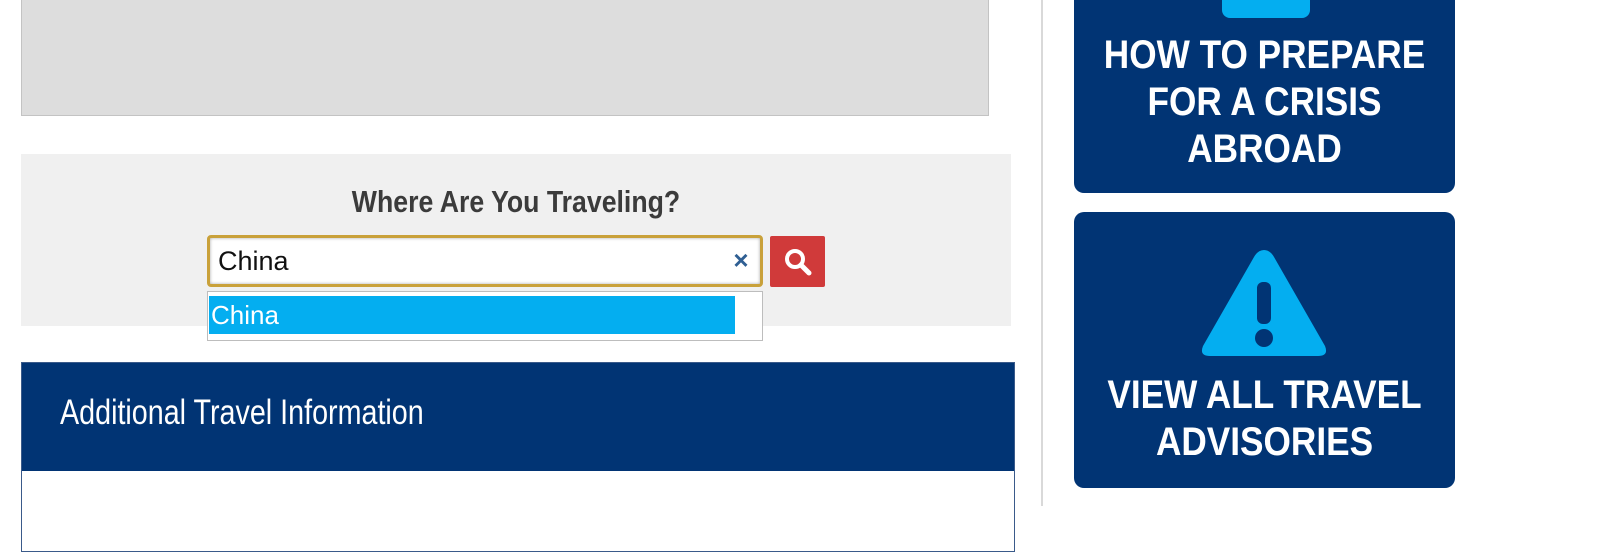  What do you see at coordinates (242, 412) in the screenshot?
I see `additional-info-title: Additional Travel Information` at bounding box center [242, 412].